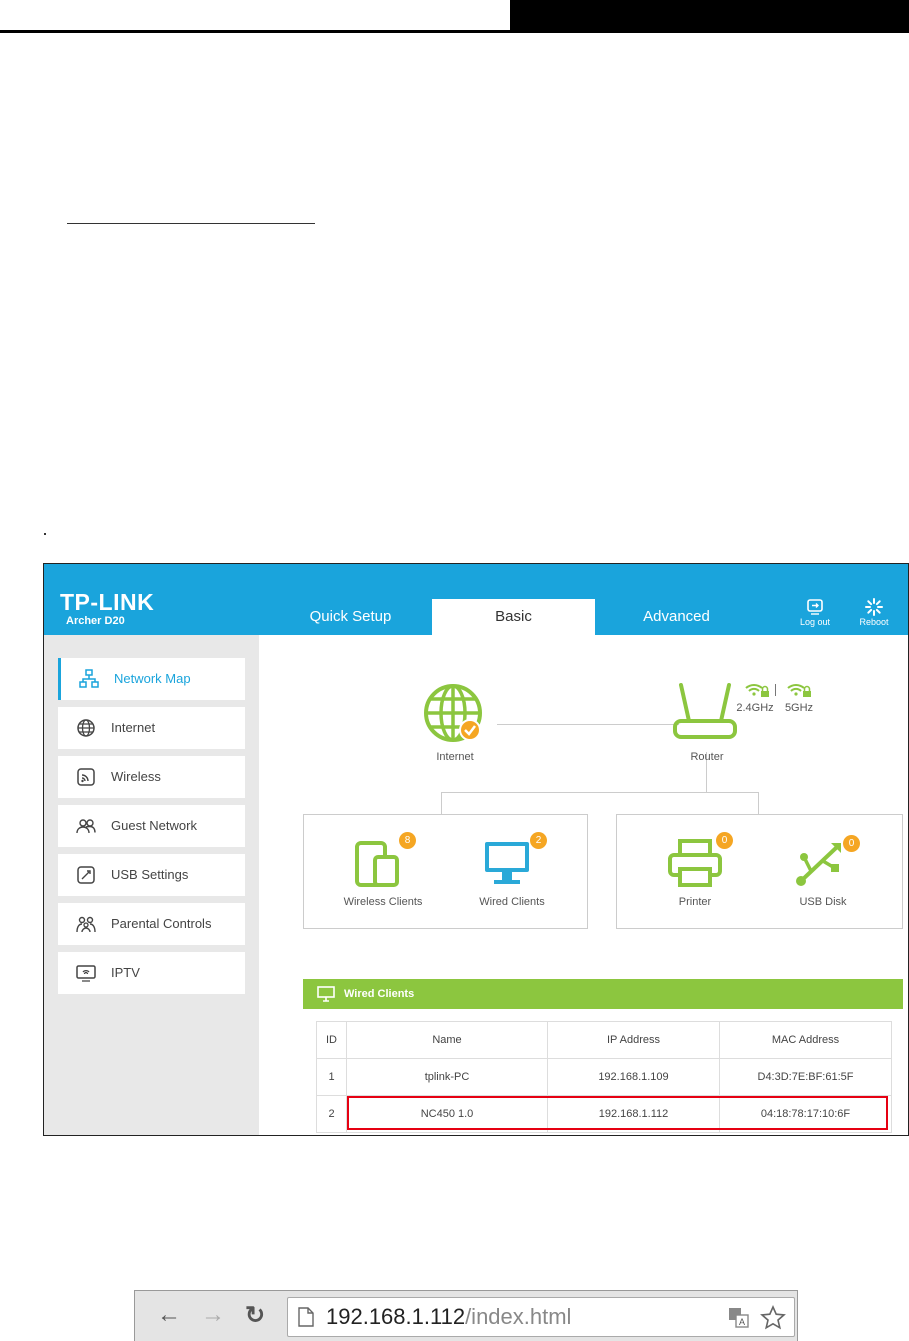 The width and height of the screenshot is (909, 1341). Describe the element at coordinates (133, 727) in the screenshot. I see `sidebar-item-label: Internet` at that location.